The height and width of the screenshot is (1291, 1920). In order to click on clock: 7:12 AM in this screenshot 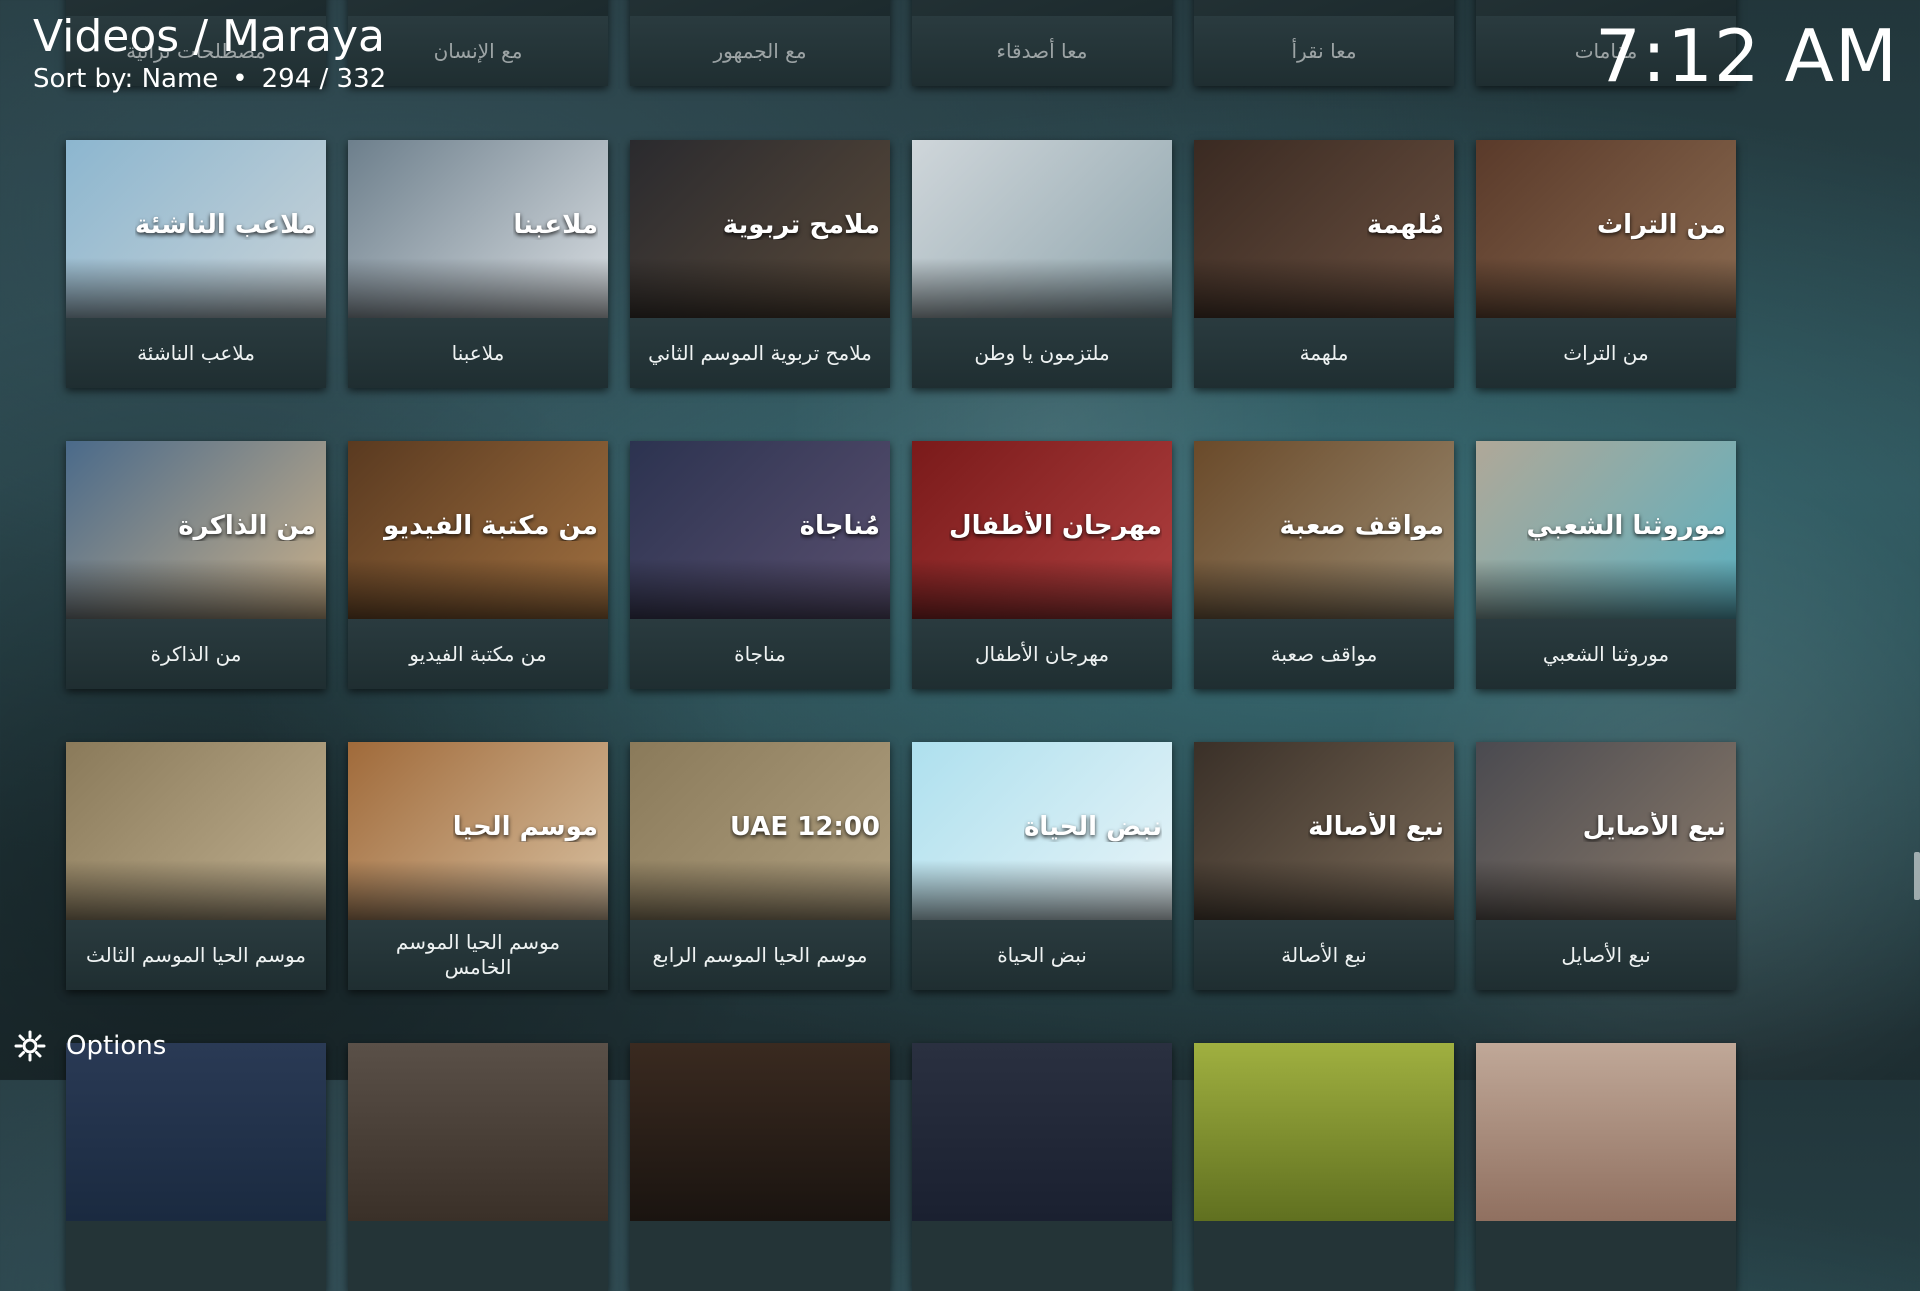, I will do `click(1746, 56)`.